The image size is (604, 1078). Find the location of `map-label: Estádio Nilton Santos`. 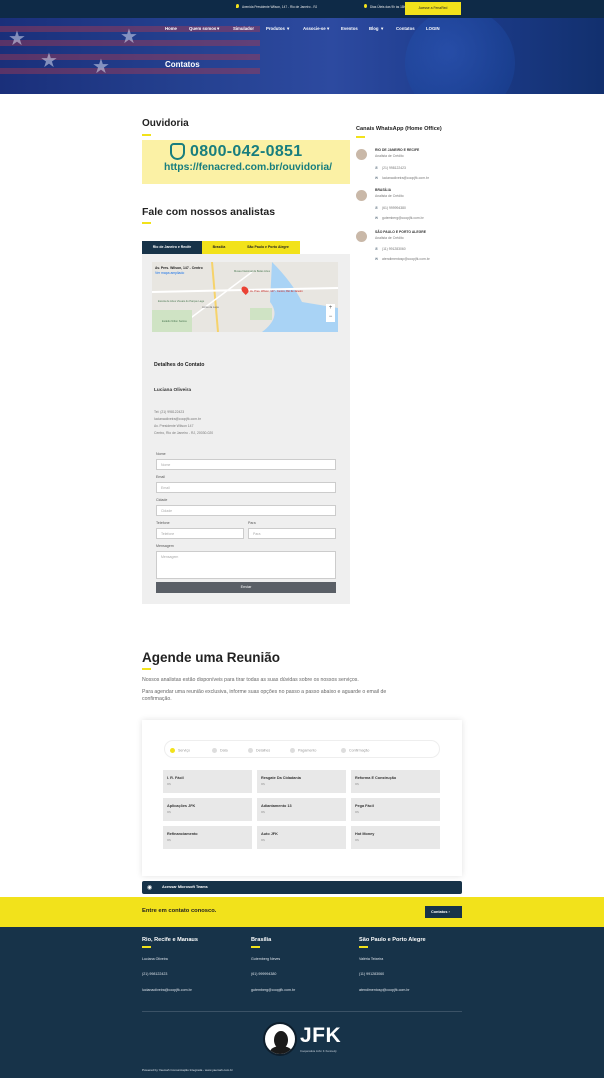

map-label: Estádio Nilton Santos is located at coordinates (174, 321).